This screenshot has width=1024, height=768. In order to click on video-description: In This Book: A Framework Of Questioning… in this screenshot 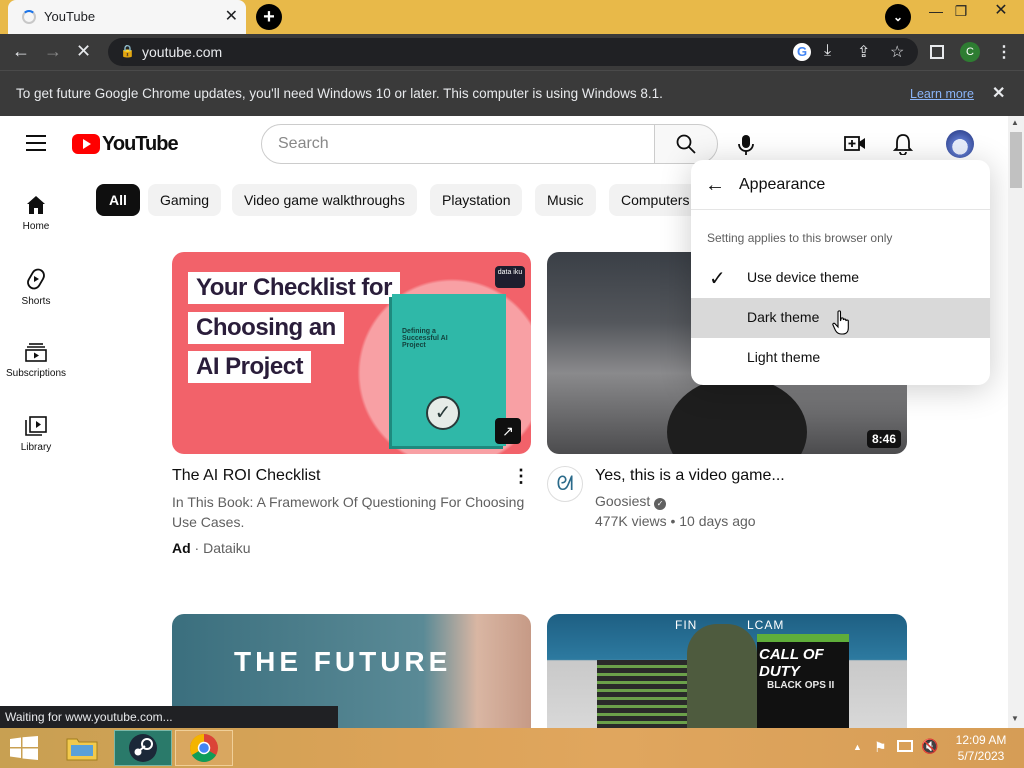, I will do `click(348, 512)`.